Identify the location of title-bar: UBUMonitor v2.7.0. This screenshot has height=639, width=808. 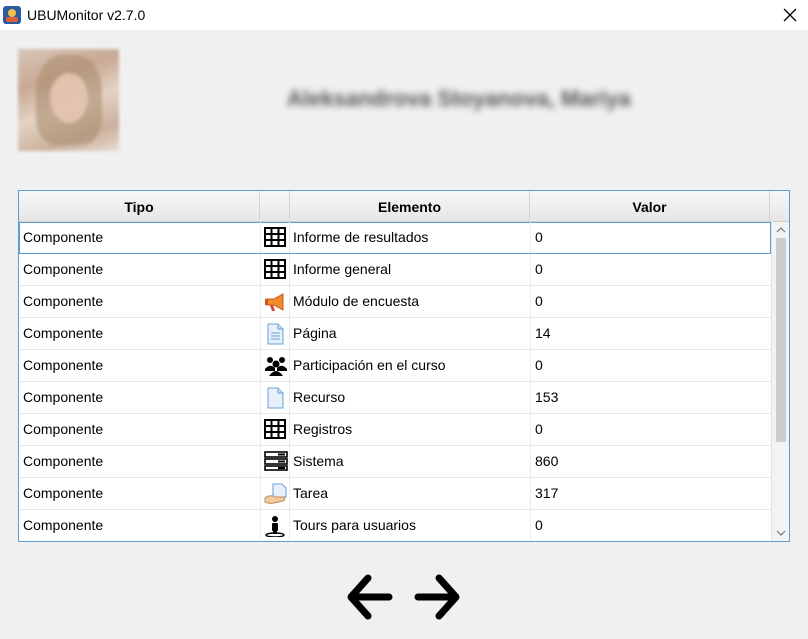
(404, 15).